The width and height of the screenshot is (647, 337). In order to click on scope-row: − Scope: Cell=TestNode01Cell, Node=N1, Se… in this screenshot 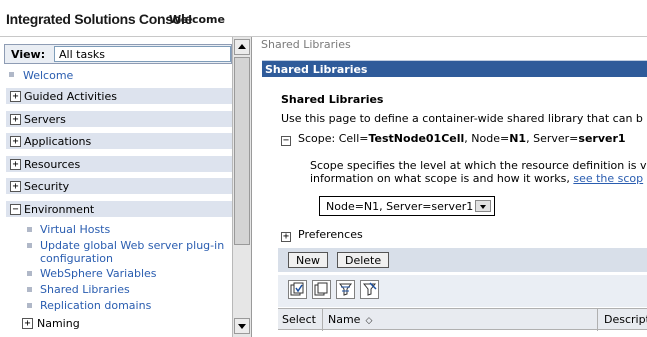, I will do `click(453, 139)`.